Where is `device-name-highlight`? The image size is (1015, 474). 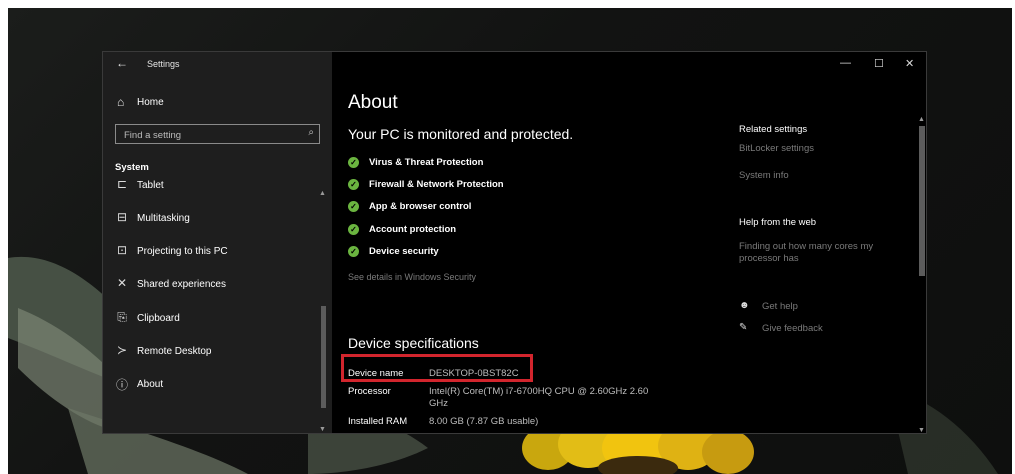
device-name-highlight is located at coordinates (437, 368).